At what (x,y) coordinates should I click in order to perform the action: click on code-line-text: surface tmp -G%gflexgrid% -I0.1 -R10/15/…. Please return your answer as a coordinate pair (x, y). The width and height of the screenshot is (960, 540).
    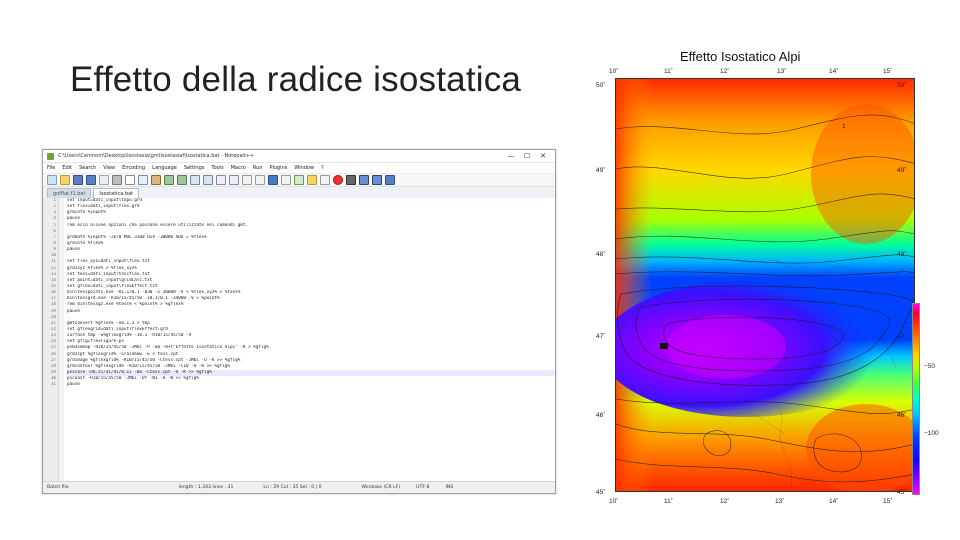
    Looking at the image, I should click on (129, 336).